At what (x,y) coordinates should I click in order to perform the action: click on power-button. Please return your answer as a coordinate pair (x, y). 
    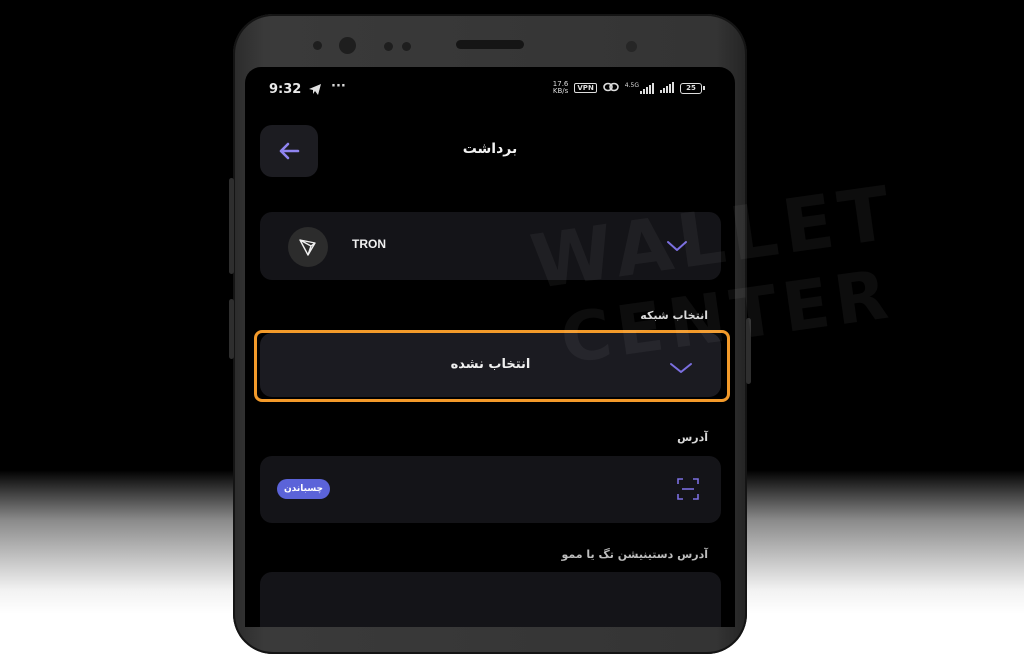
    Looking at the image, I should click on (231, 329).